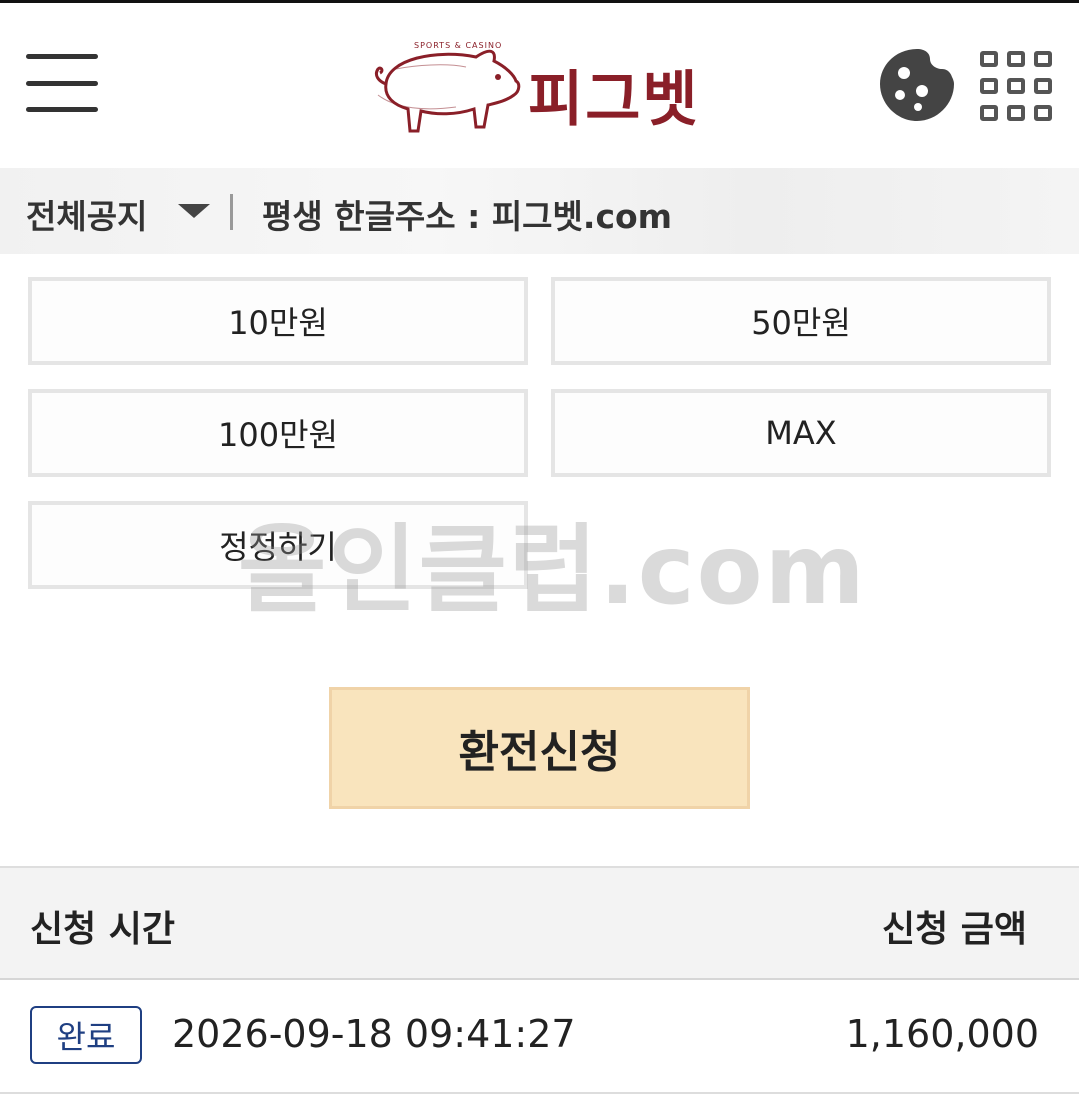 This screenshot has width=1079, height=1094. What do you see at coordinates (801, 321) in the screenshot?
I see `amount-50-button: 50만원` at bounding box center [801, 321].